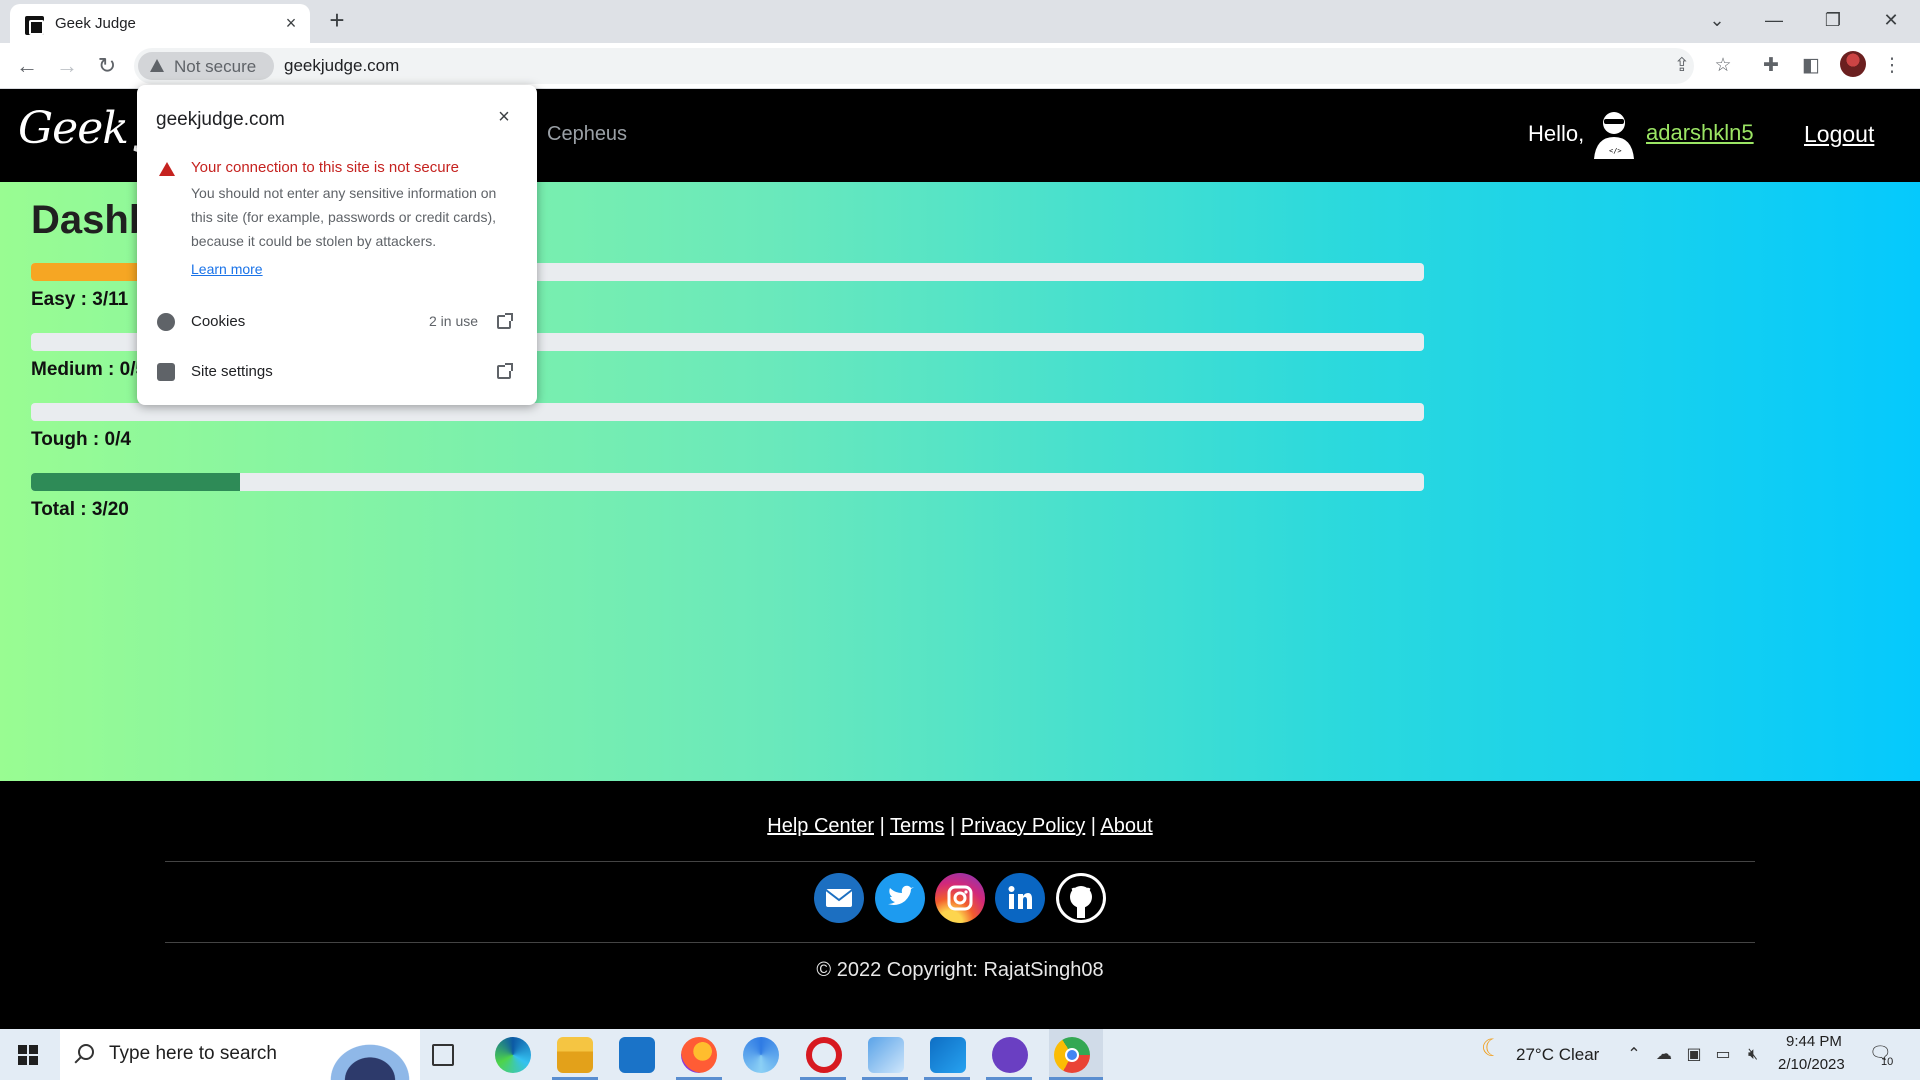 The image size is (1920, 1080). Describe the element at coordinates (215, 66) in the screenshot. I see `security-chip-label: Not secure` at that location.